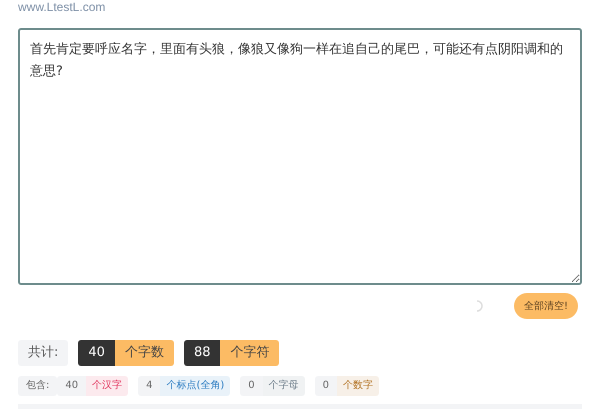  Describe the element at coordinates (546, 306) in the screenshot. I see `clear-all-button: 全部清空!` at that location.